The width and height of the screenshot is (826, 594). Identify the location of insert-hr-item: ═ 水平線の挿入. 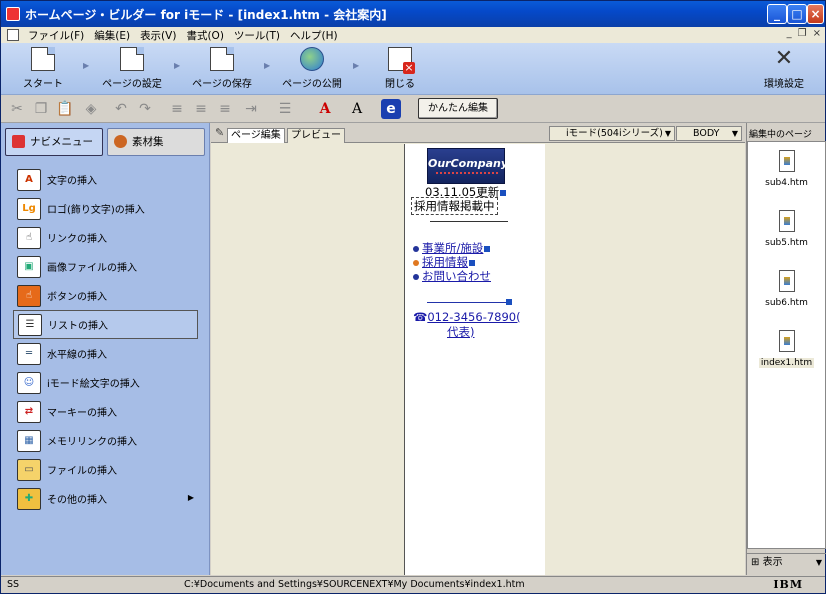
(105, 353).